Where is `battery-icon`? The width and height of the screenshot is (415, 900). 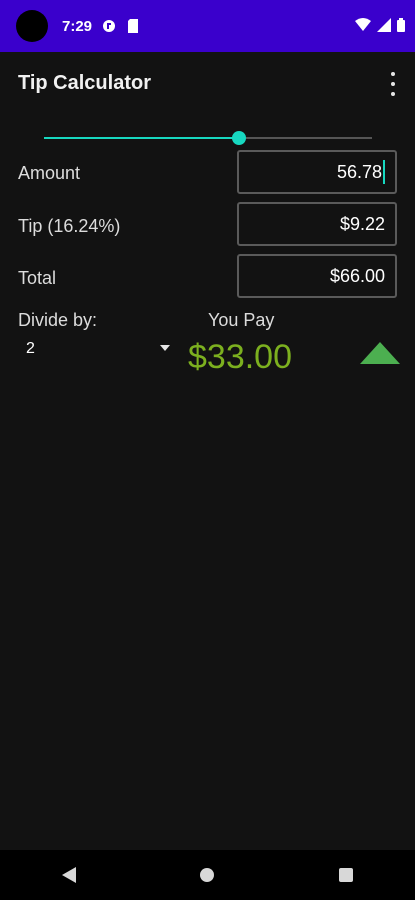 battery-icon is located at coordinates (401, 27).